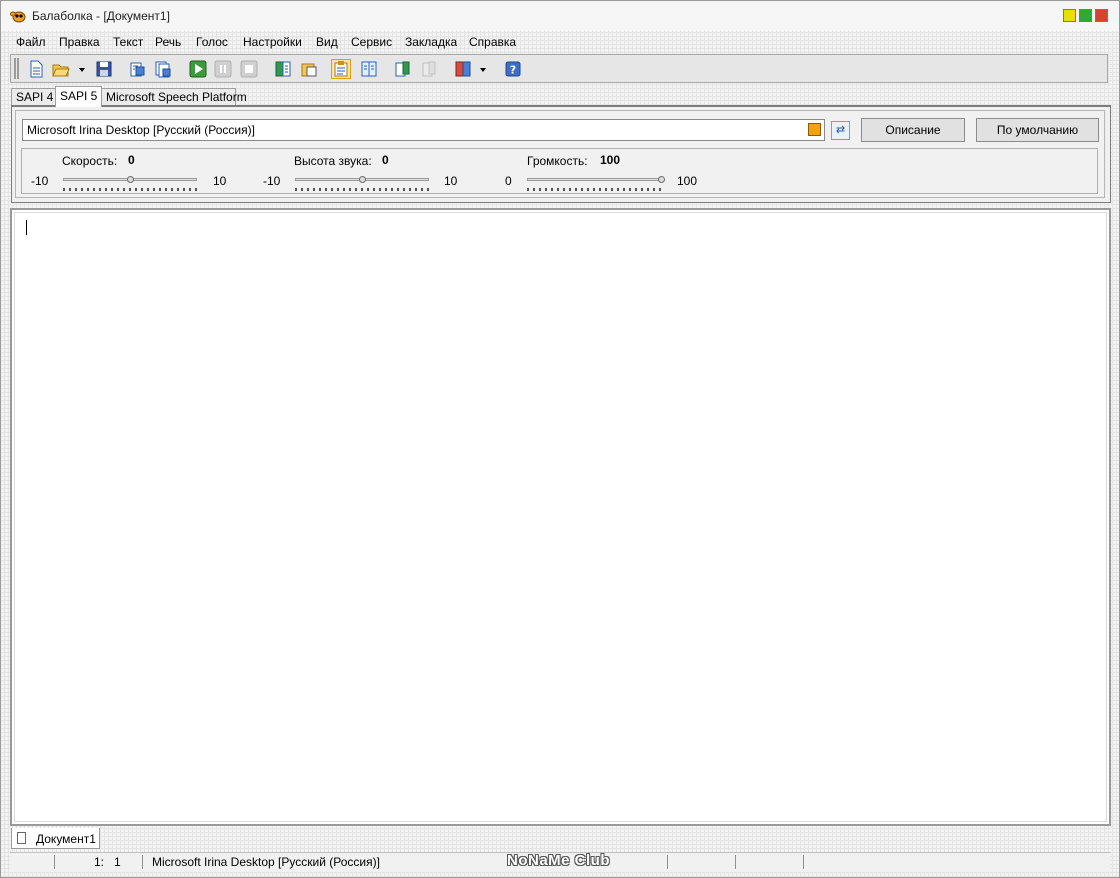 The width and height of the screenshot is (1120, 878). Describe the element at coordinates (687, 181) in the screenshot. I see `volume-max: 100` at that location.